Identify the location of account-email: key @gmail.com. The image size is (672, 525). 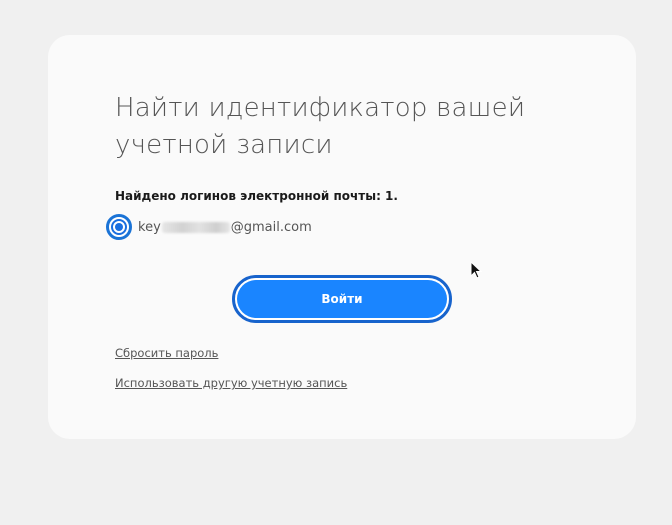
(225, 227).